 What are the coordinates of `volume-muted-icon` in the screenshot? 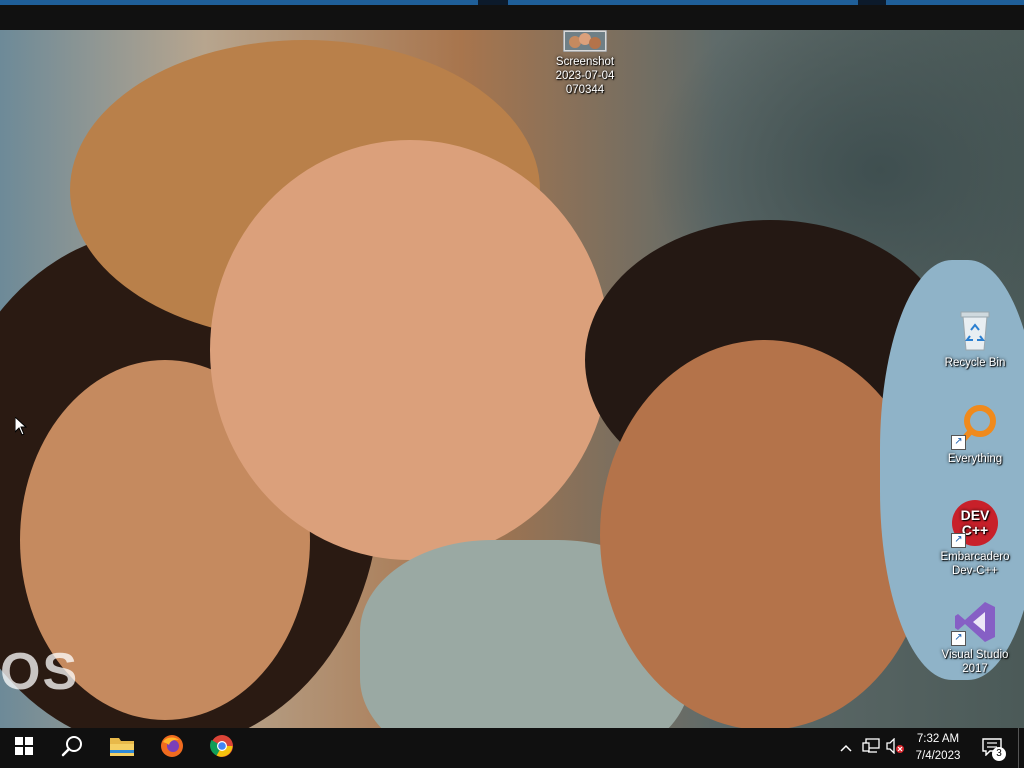 It's located at (895, 747).